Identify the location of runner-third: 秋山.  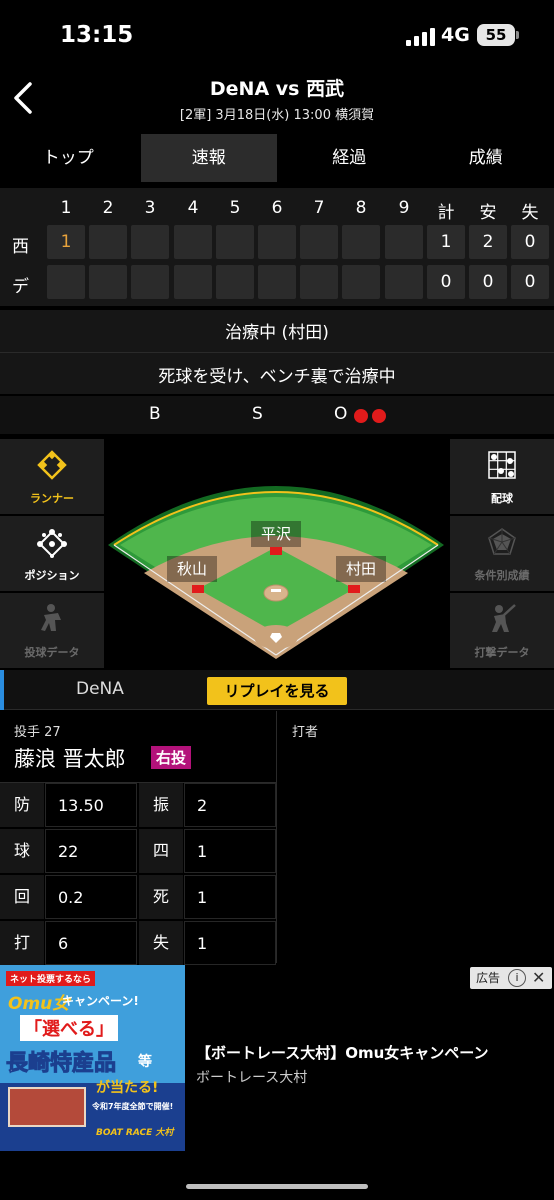
(192, 569).